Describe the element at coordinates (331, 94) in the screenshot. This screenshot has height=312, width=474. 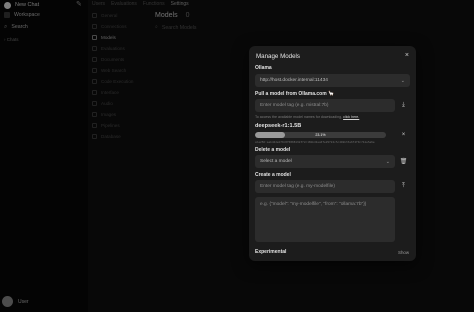
I see `ollama-logo-icon: 🦙` at that location.